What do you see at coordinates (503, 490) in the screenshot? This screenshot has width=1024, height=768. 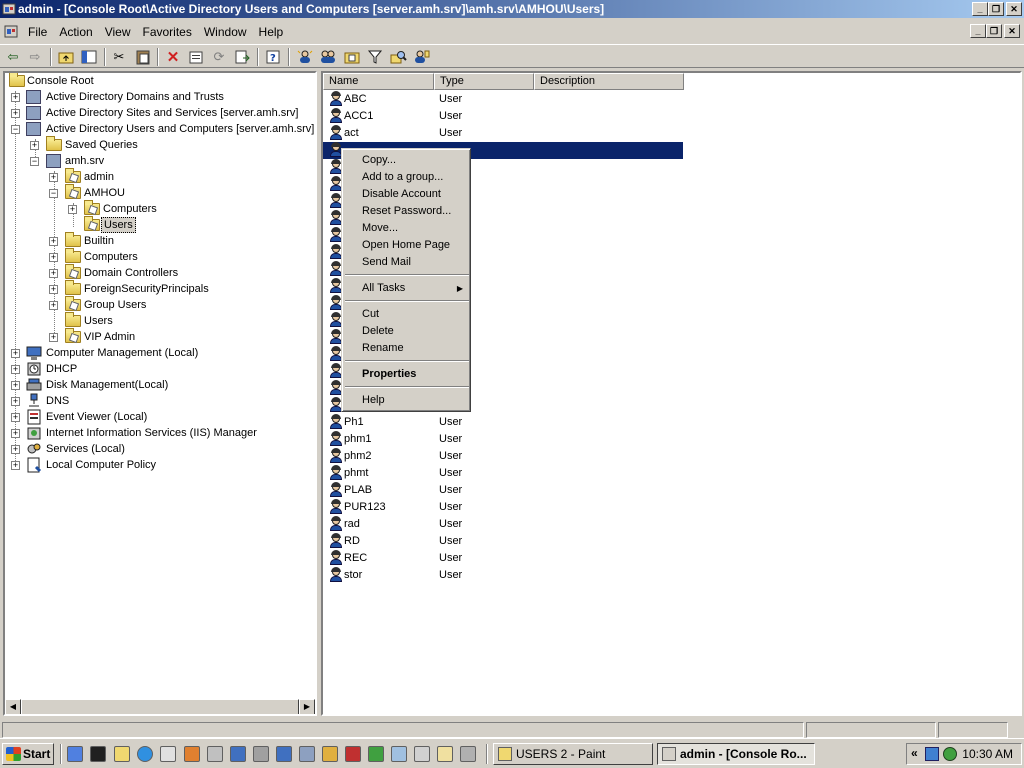 I see `list-item: PLAB User` at bounding box center [503, 490].